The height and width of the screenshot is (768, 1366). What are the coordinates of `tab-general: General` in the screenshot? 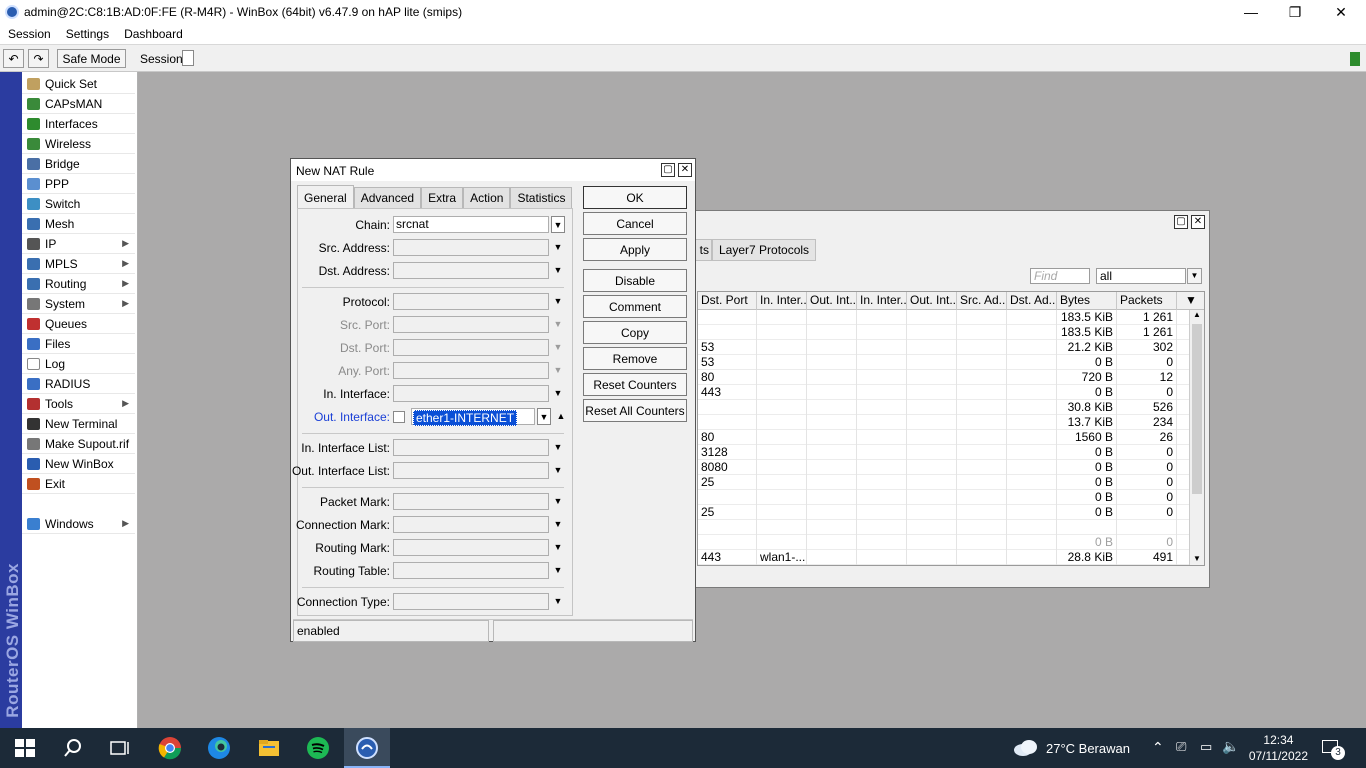 It's located at (325, 197).